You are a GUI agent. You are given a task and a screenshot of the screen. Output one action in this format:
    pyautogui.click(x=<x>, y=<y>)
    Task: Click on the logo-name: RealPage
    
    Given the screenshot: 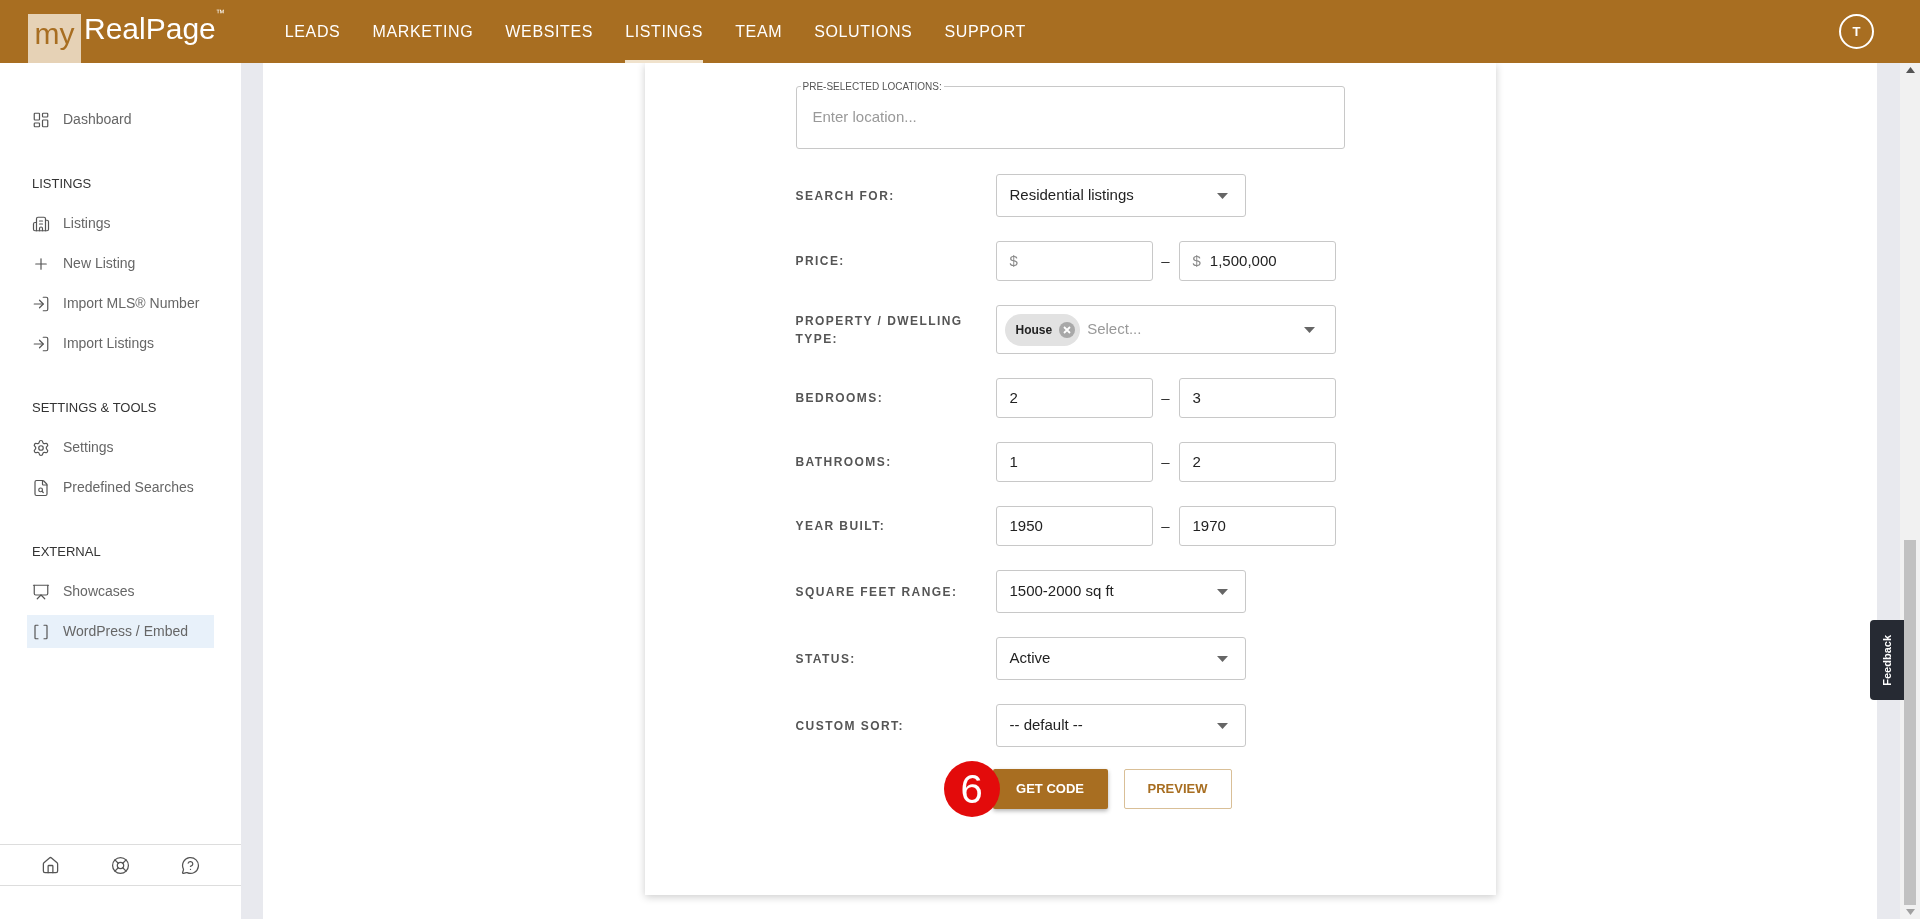 What is the action you would take?
    pyautogui.click(x=150, y=28)
    